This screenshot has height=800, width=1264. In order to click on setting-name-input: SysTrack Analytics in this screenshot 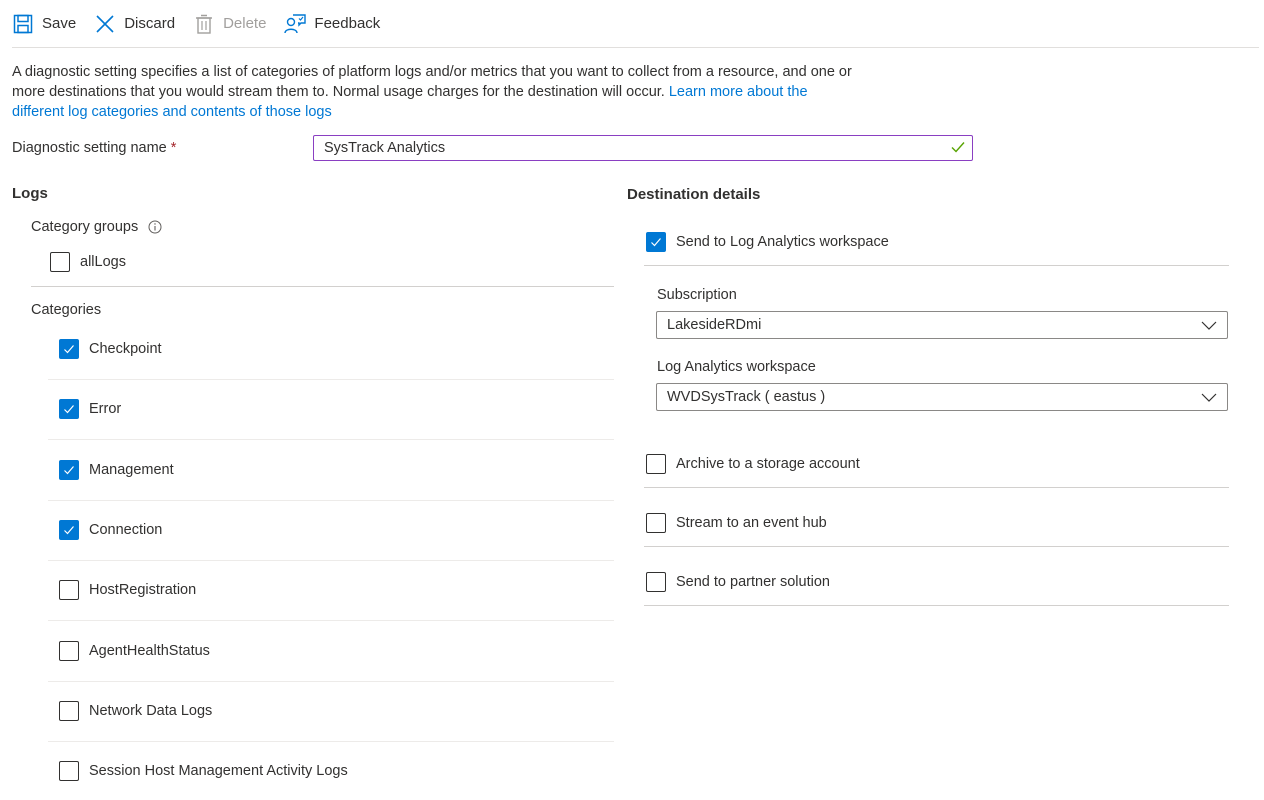, I will do `click(643, 148)`.